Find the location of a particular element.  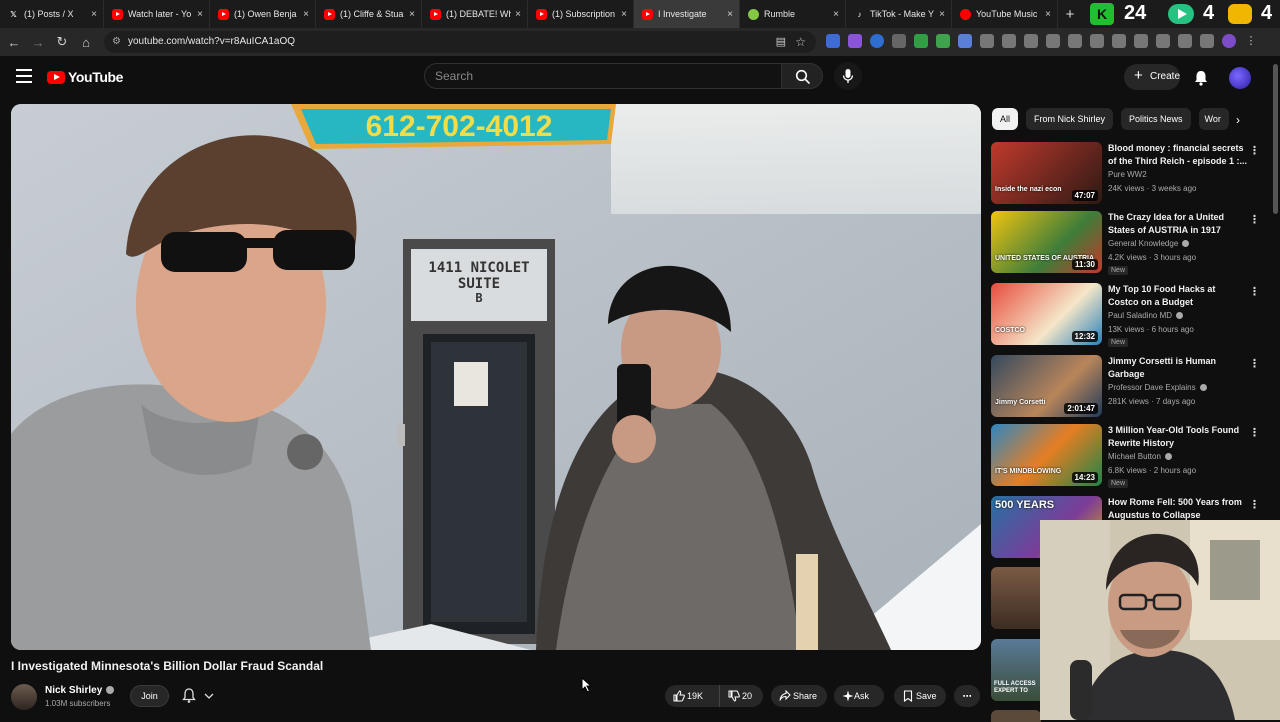

bookmark-star-icon: ☆ is located at coordinates (800, 42).